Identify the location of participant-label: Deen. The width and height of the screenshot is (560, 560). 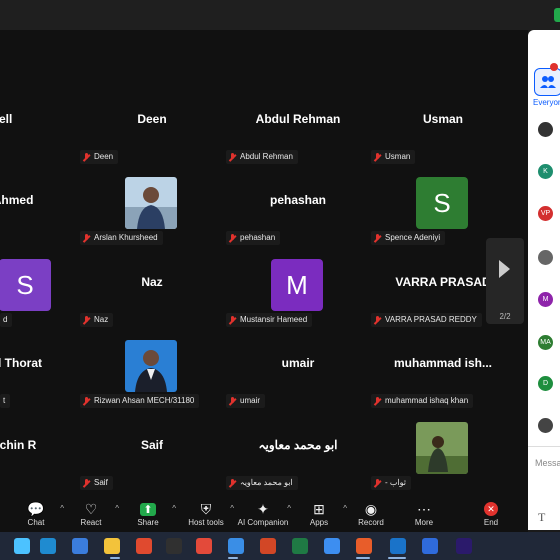
(99, 157).